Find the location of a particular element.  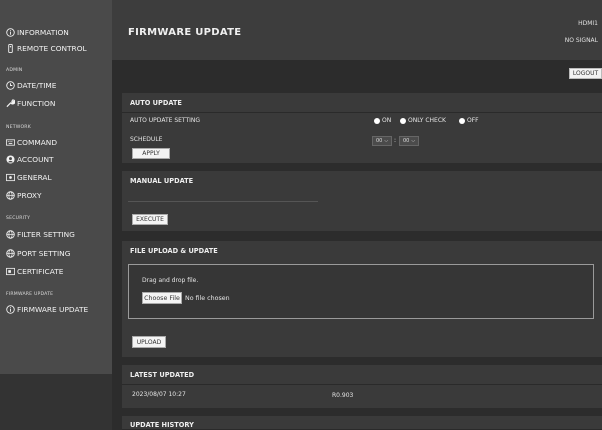

sidebar-item-proxy: PROXY is located at coordinates (24, 195).